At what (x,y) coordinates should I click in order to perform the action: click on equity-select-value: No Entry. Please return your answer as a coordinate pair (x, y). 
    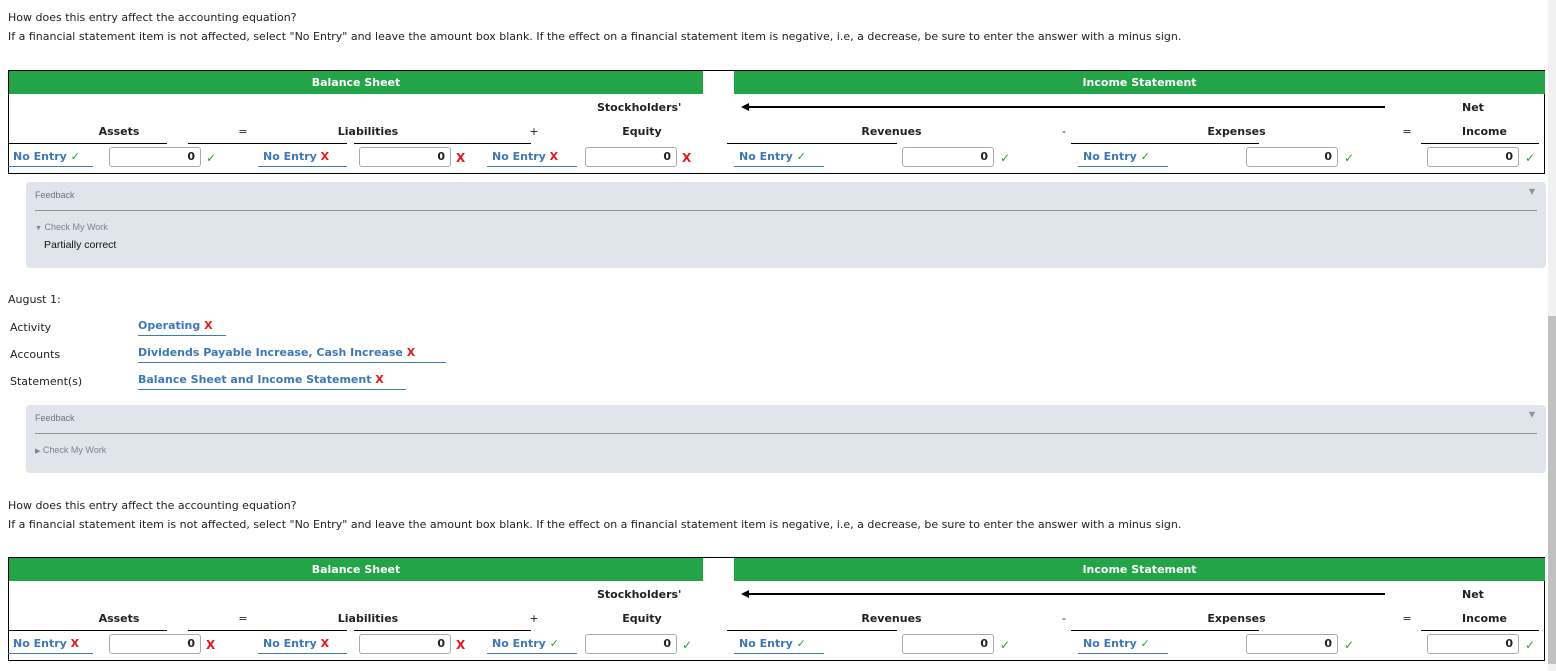
    Looking at the image, I should click on (519, 643).